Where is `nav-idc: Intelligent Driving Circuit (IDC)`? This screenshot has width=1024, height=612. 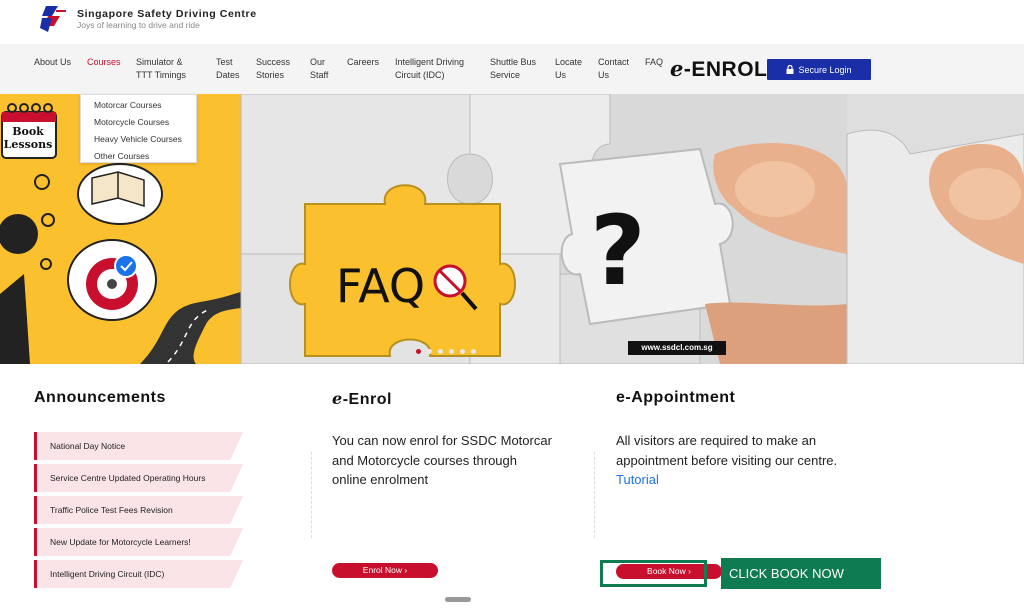
nav-idc: Intelligent Driving Circuit (IDC) is located at coordinates (435, 69).